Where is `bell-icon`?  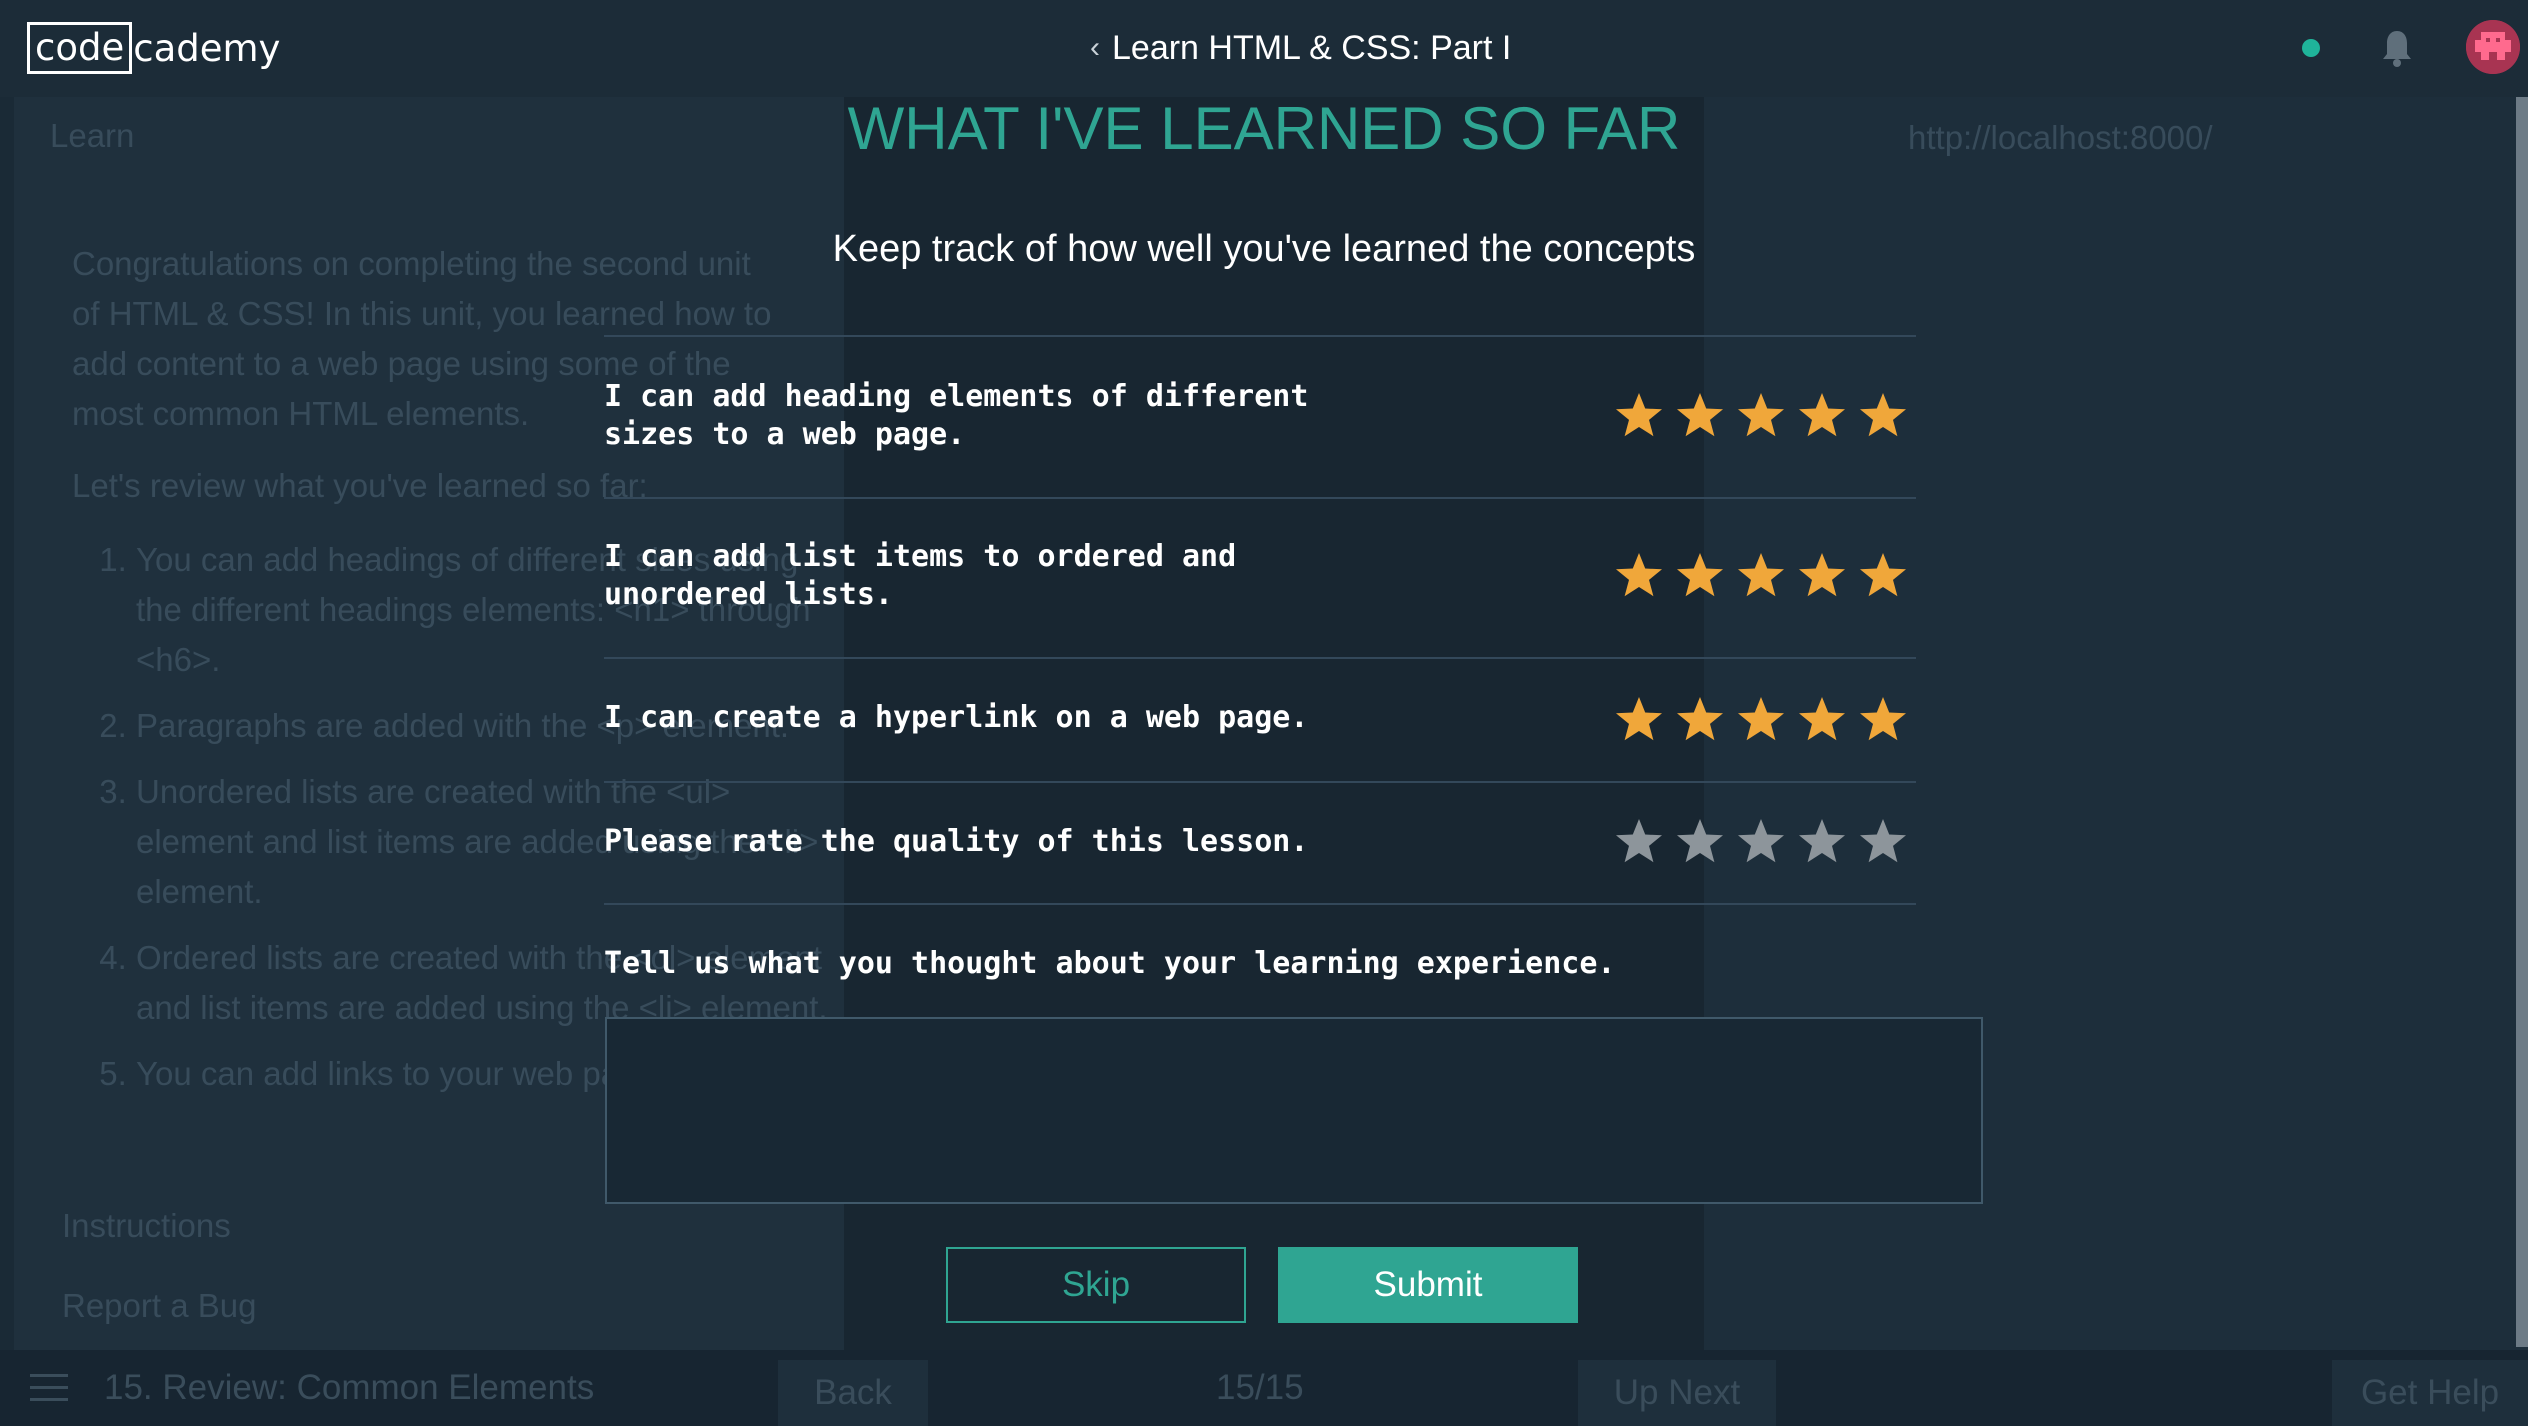
bell-icon is located at coordinates (2397, 48).